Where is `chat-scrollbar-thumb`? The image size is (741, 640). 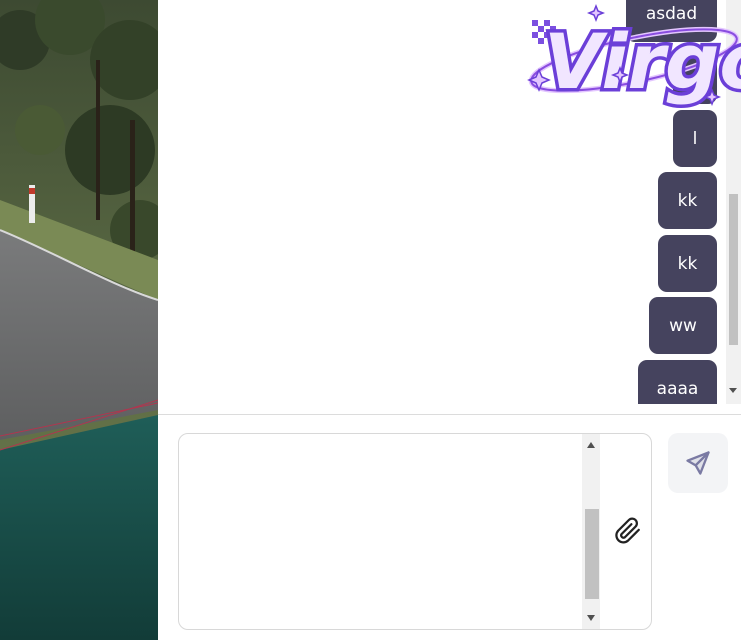 chat-scrollbar-thumb is located at coordinates (733, 269).